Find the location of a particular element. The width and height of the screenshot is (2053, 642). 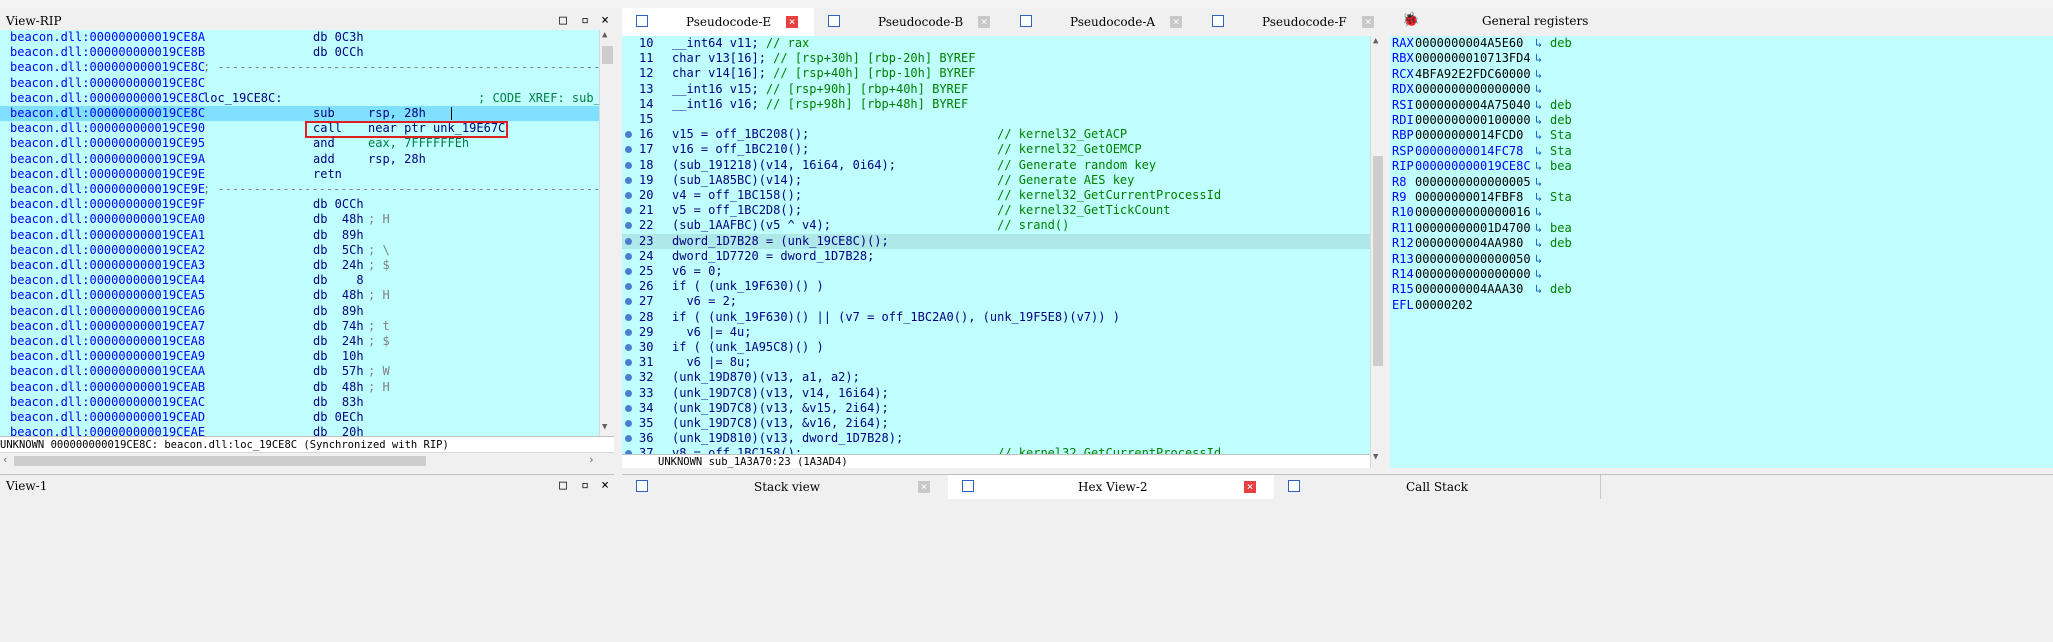

disasm-line: beacon.dll:000000000019CEAA db 57h ; W is located at coordinates (299, 371).